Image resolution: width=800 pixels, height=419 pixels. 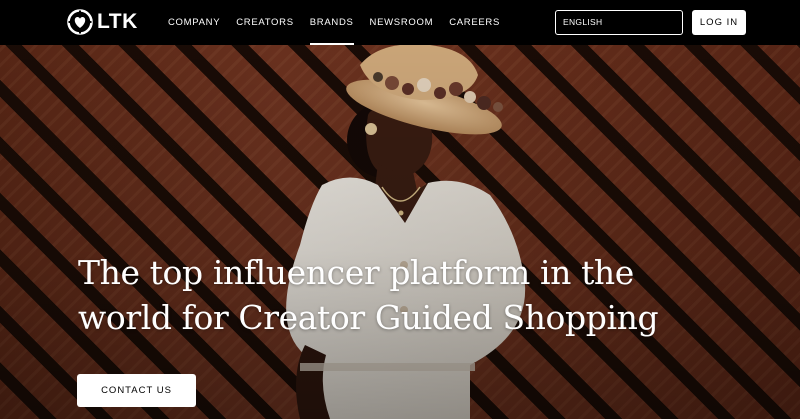 I want to click on nav-careers: CAREERS, so click(x=474, y=22).